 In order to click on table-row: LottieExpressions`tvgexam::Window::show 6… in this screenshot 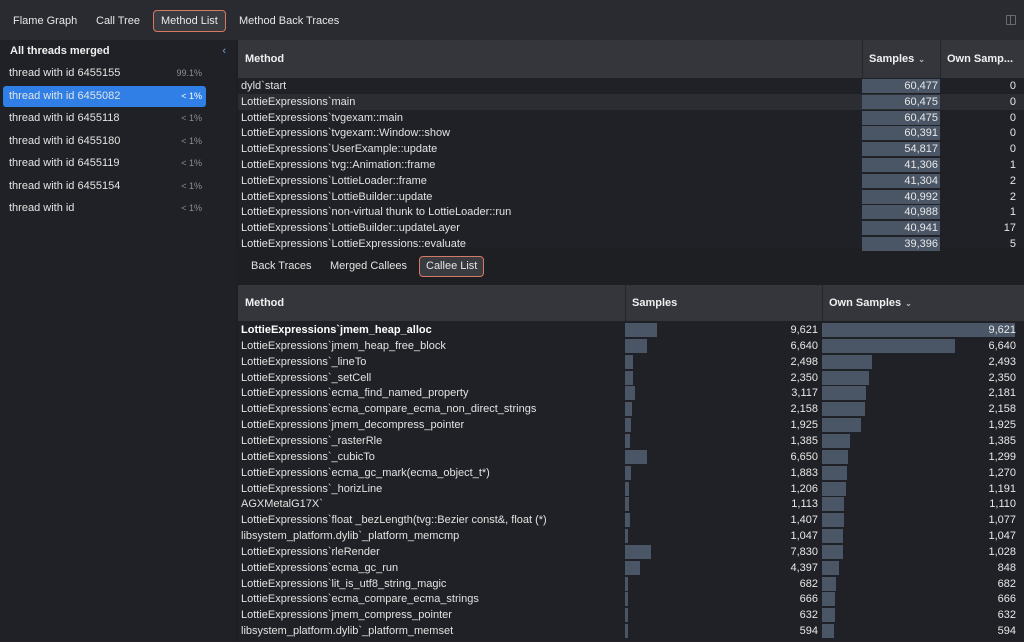, I will do `click(631, 133)`.